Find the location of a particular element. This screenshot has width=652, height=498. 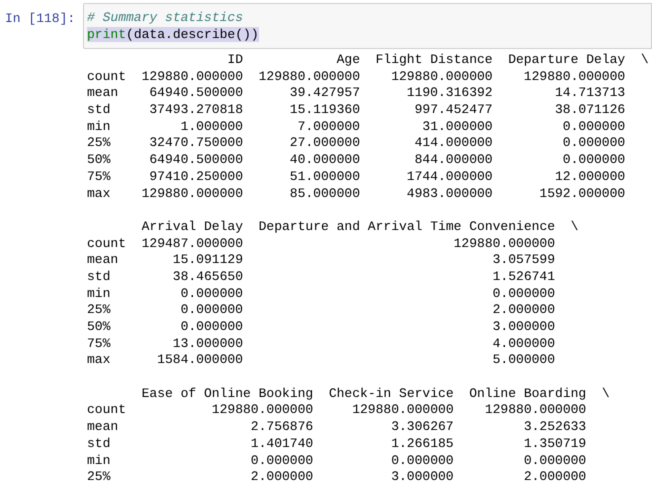

table-cell-text: 14.713713 is located at coordinates (590, 93).